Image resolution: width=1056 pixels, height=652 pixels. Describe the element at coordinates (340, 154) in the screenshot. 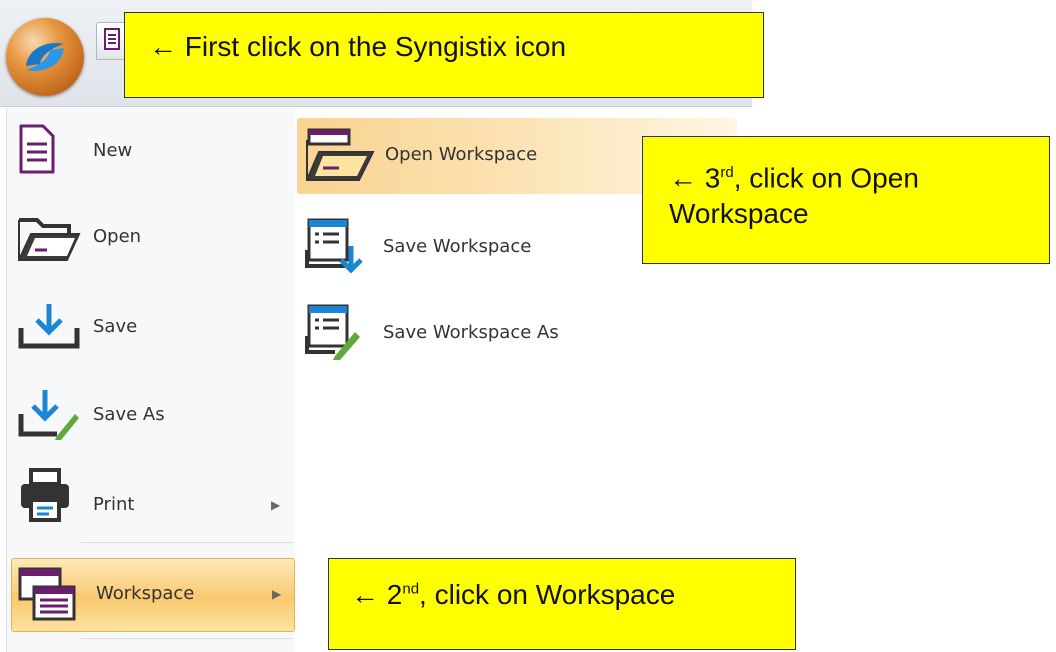

I see `open-workspace-icon` at that location.